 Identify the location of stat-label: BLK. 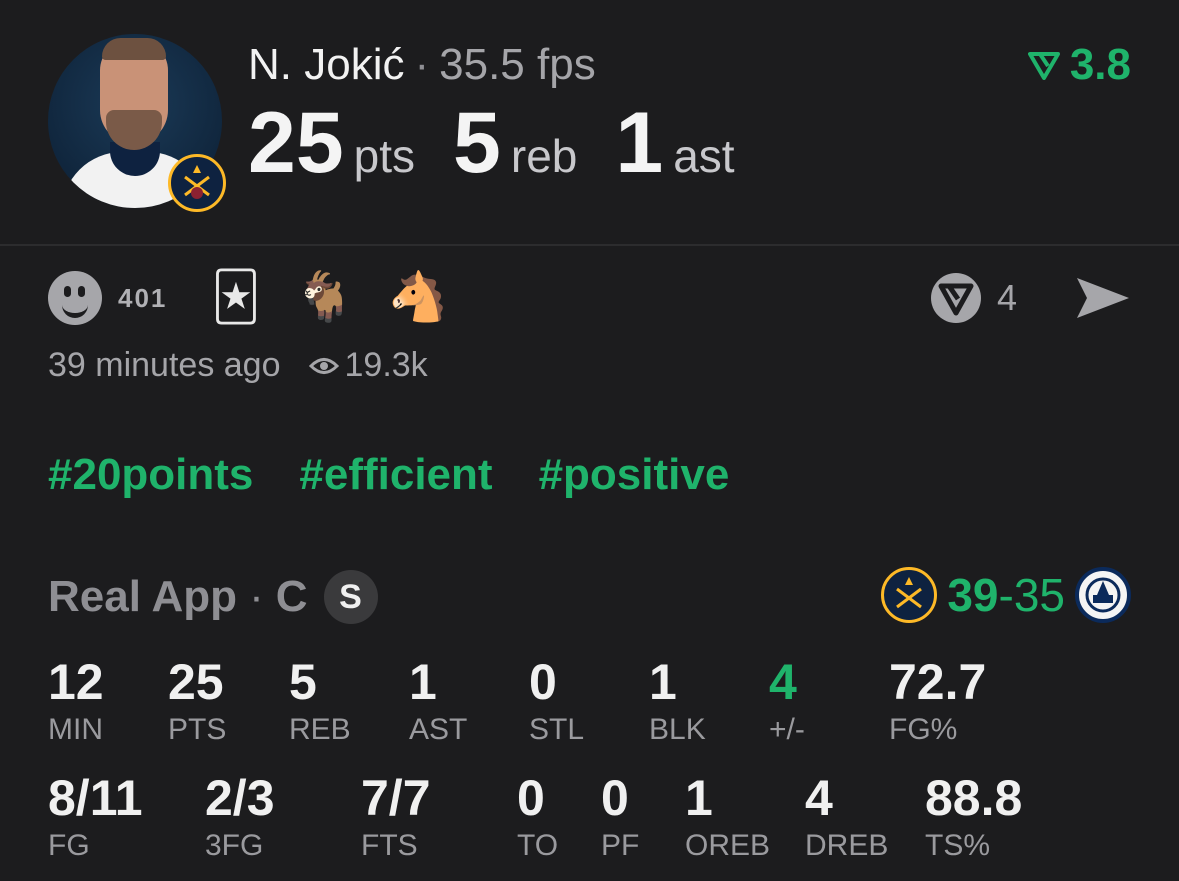
(677, 729).